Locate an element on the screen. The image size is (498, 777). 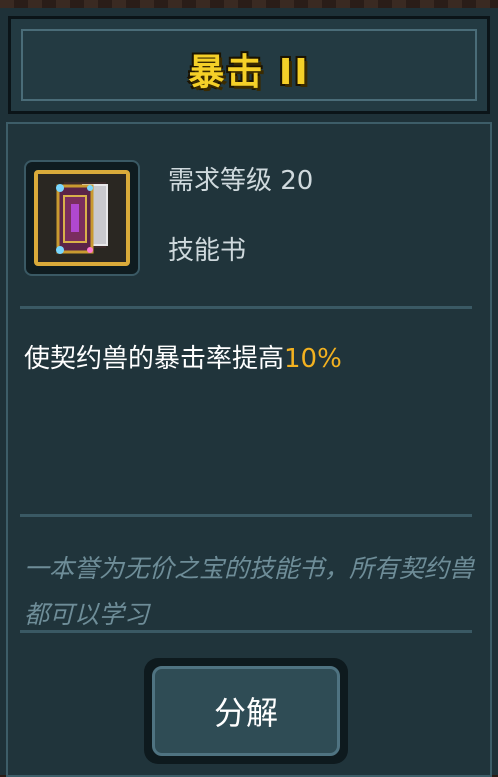
divider-top is located at coordinates (246, 307).